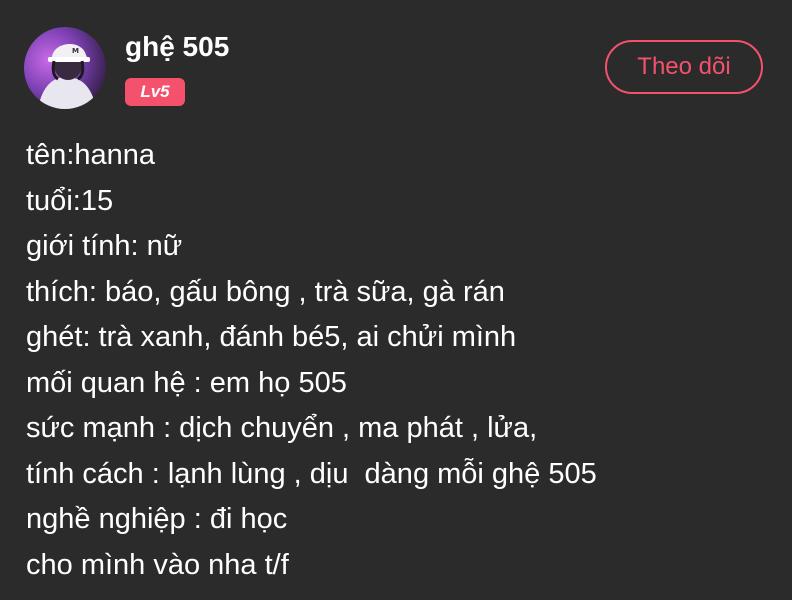  What do you see at coordinates (155, 92) in the screenshot?
I see `level-badge: Lv5` at bounding box center [155, 92].